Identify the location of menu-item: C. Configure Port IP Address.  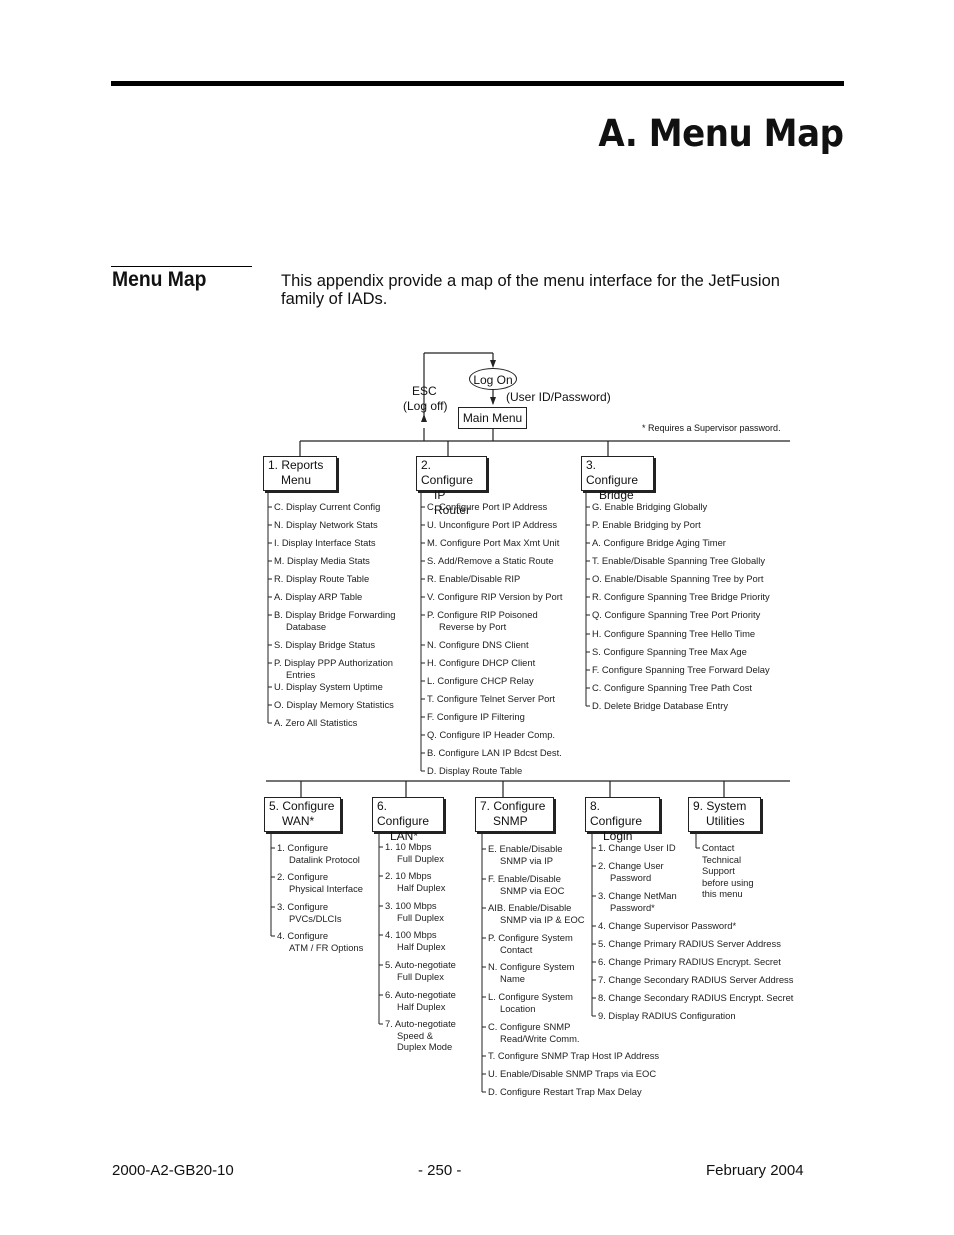
(487, 507).